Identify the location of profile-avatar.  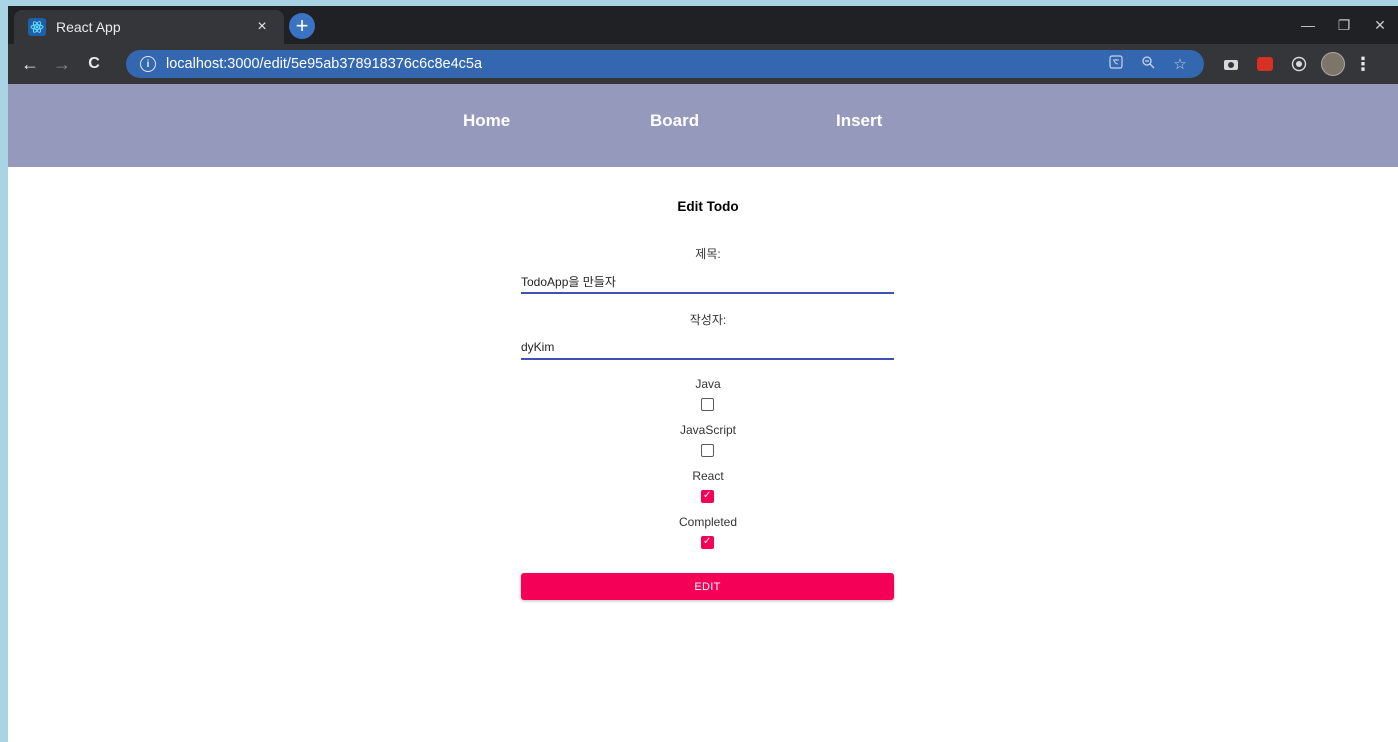
(1333, 64).